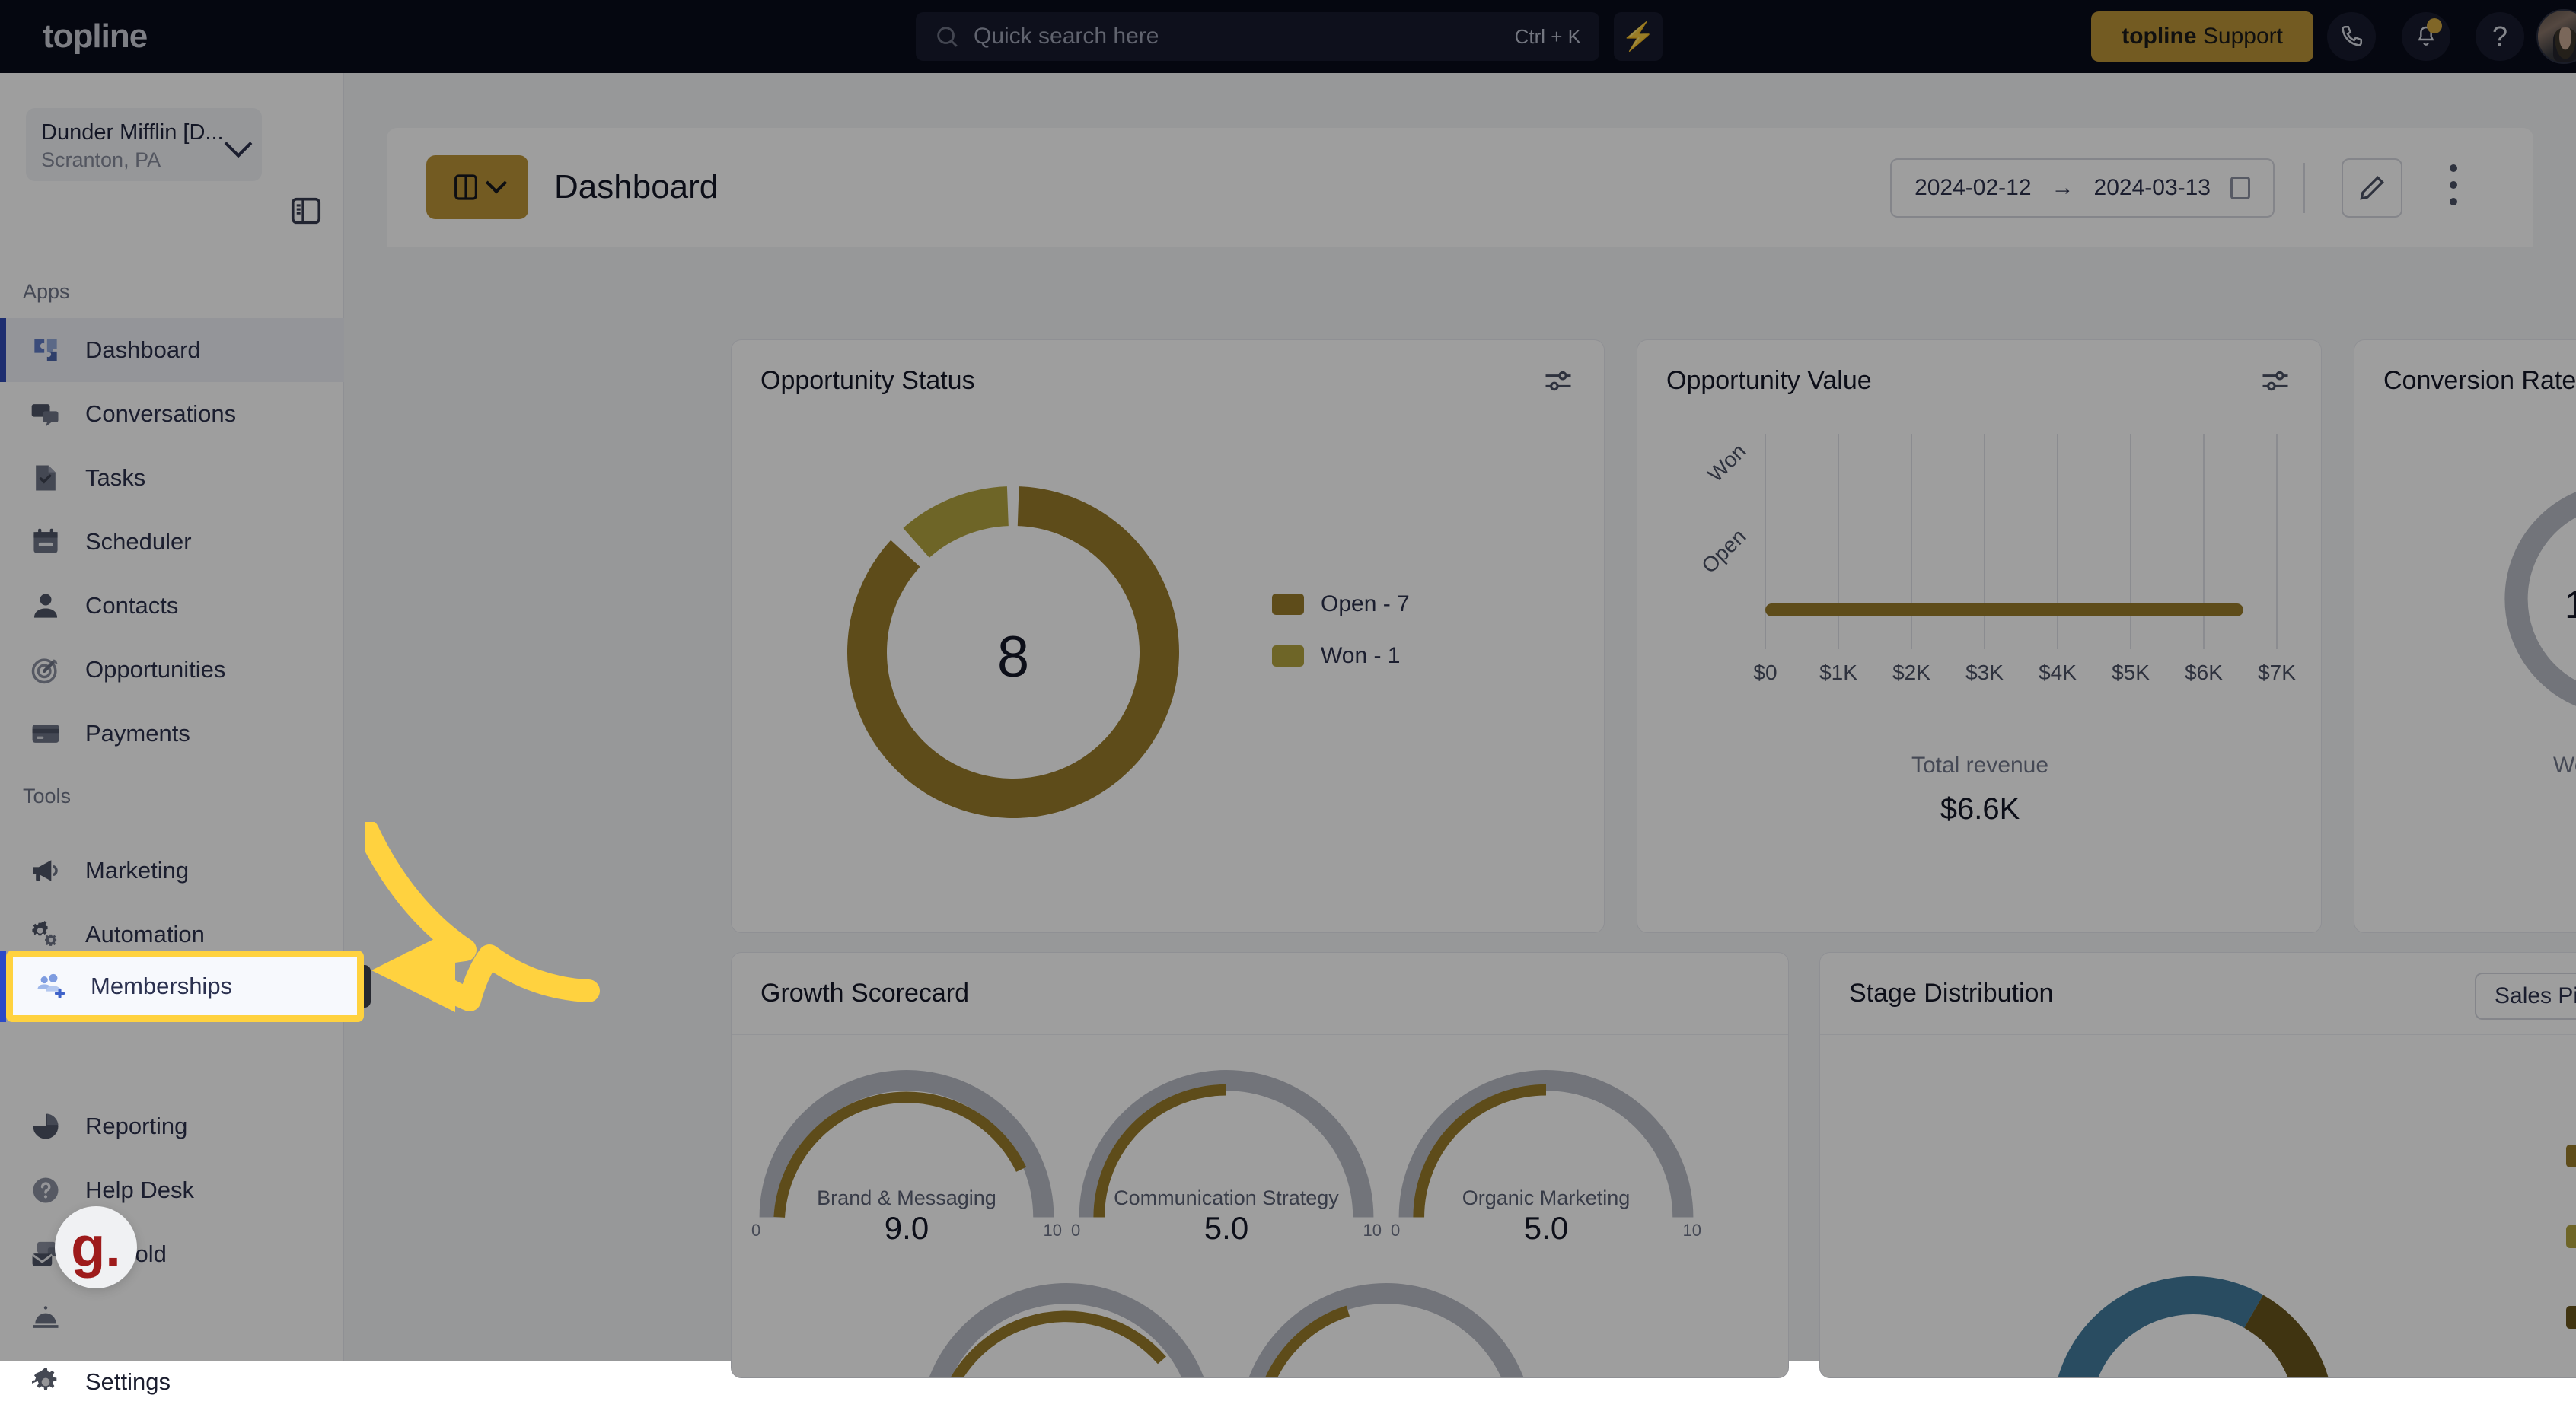 This screenshot has height=1414, width=2576. Describe the element at coordinates (1972, 188) in the screenshot. I see `date-from: 2024-02-12` at that location.